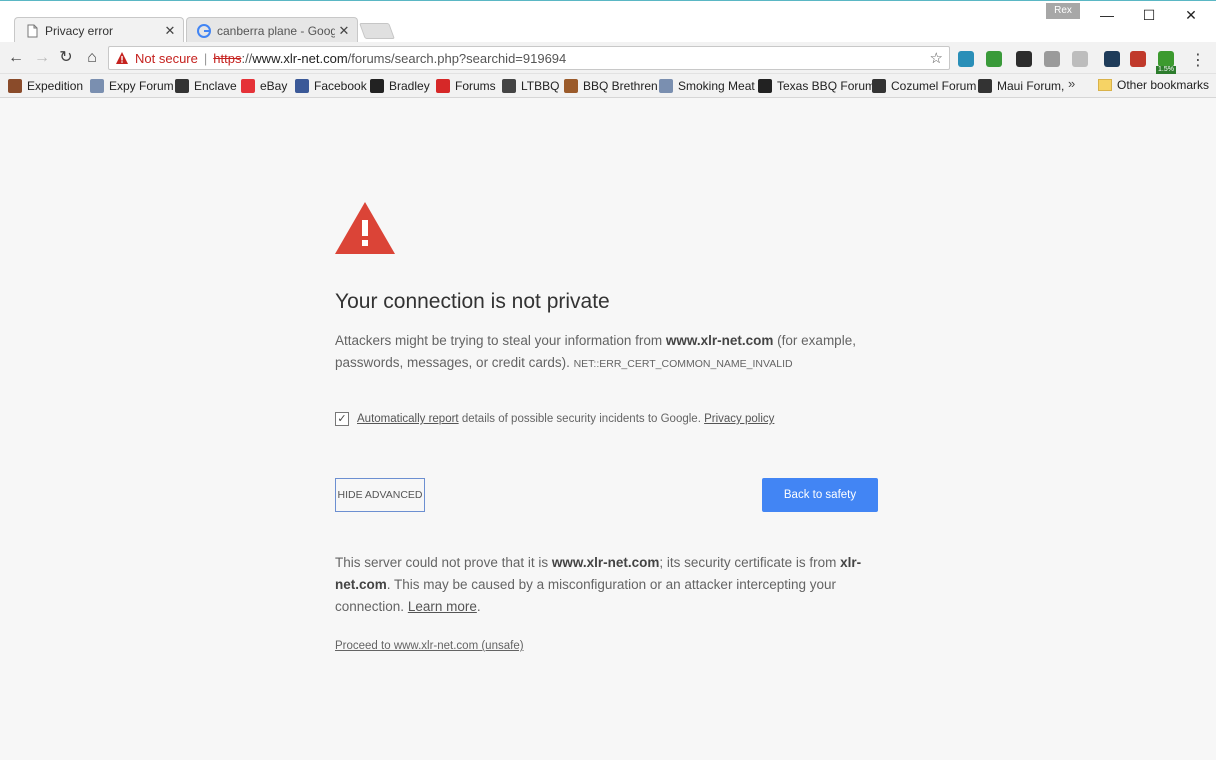 Image resolution: width=1216 pixels, height=760 pixels. Describe the element at coordinates (820, 495) in the screenshot. I see `back-to-safety-button: Back to safety` at that location.